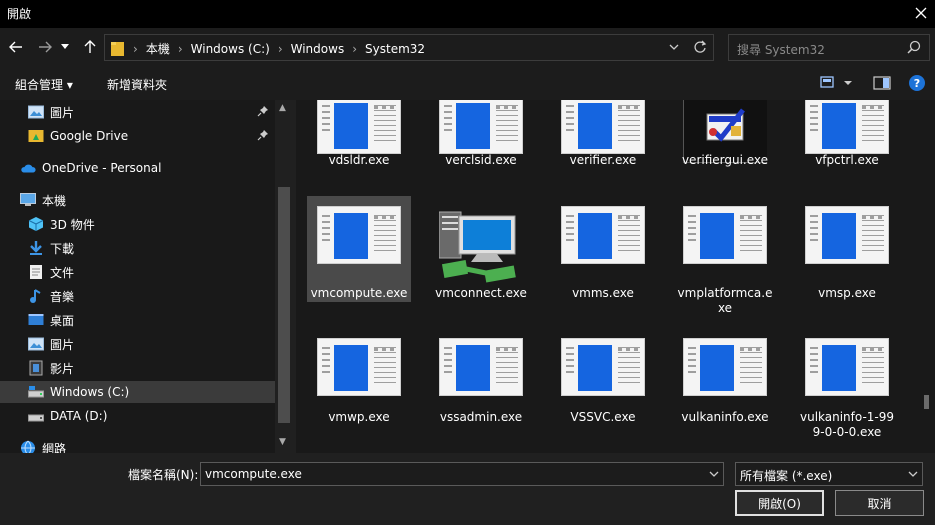 This screenshot has width=935, height=525. I want to click on scroll-down-icon: ▼, so click(282, 442).